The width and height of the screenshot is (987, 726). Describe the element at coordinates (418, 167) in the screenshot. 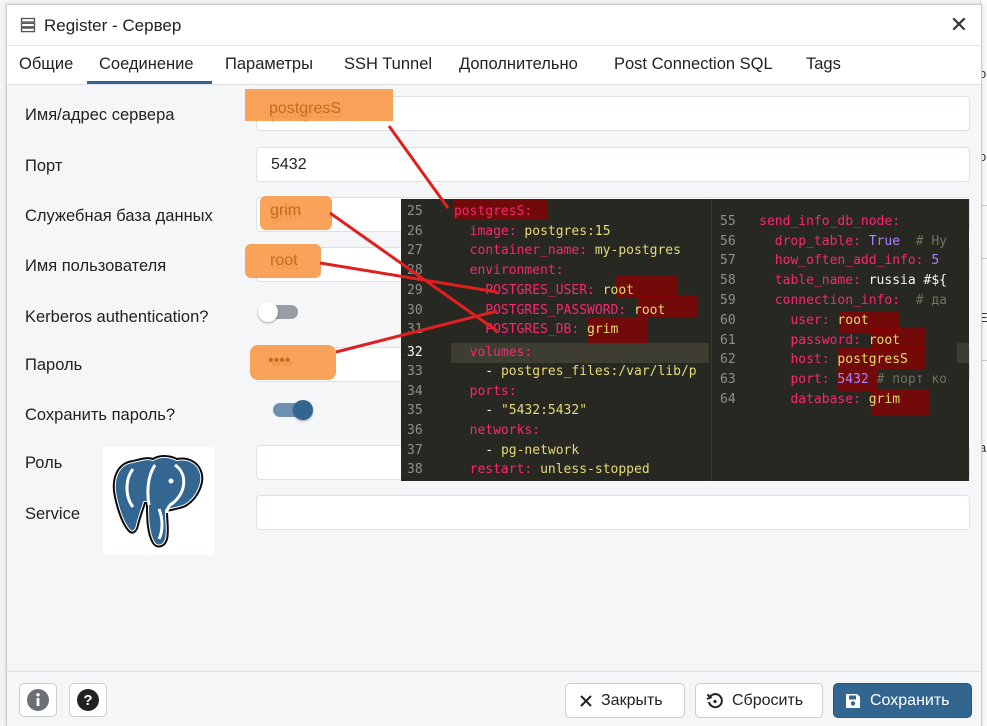

I see `annotation-line-host` at that location.